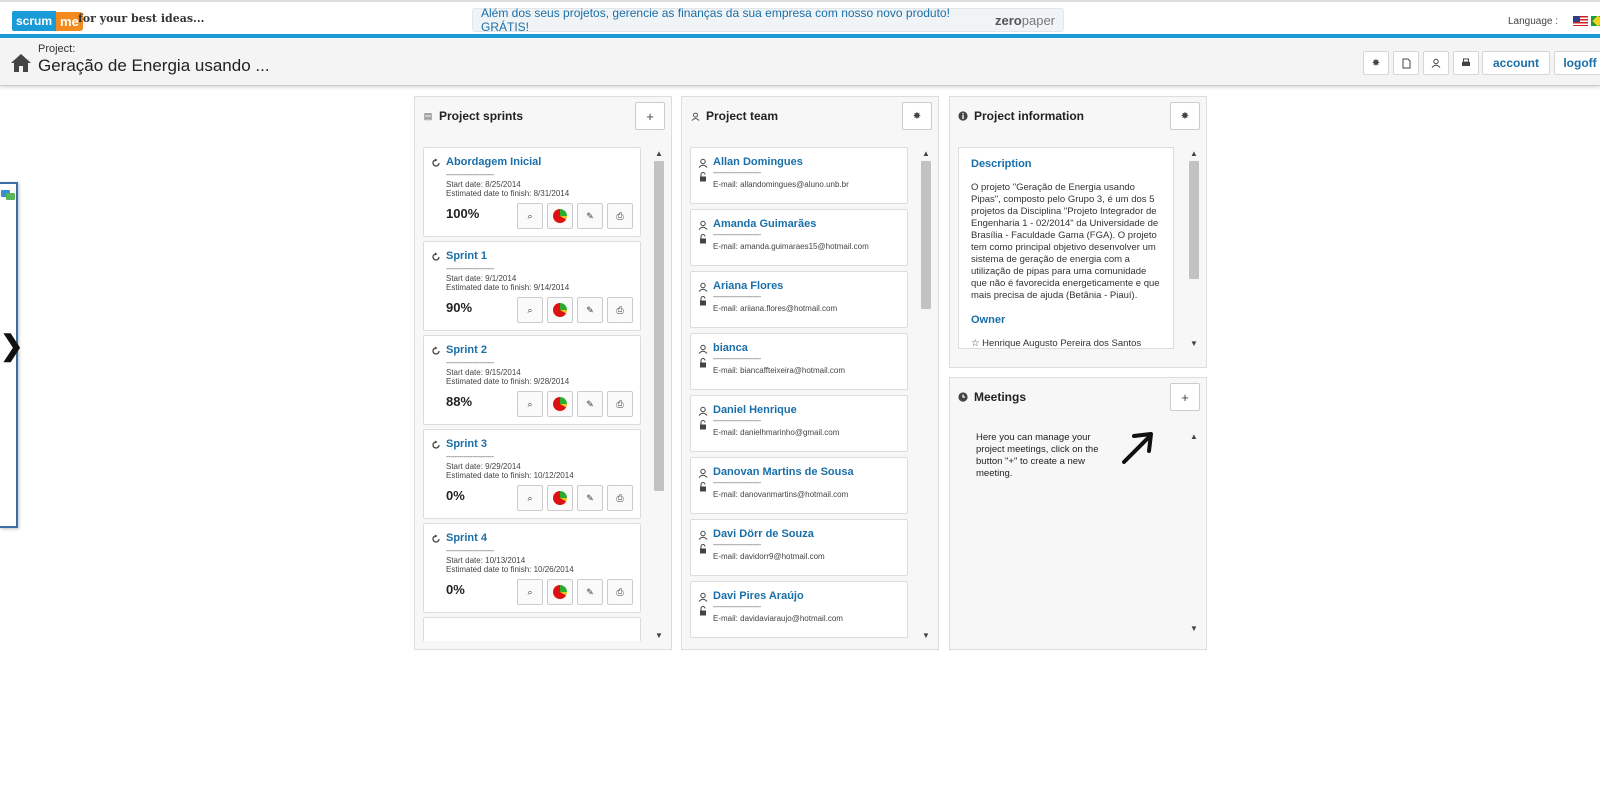 This screenshot has height=803, width=1600. I want to click on member-name: Daniel Henrique, so click(755, 410).